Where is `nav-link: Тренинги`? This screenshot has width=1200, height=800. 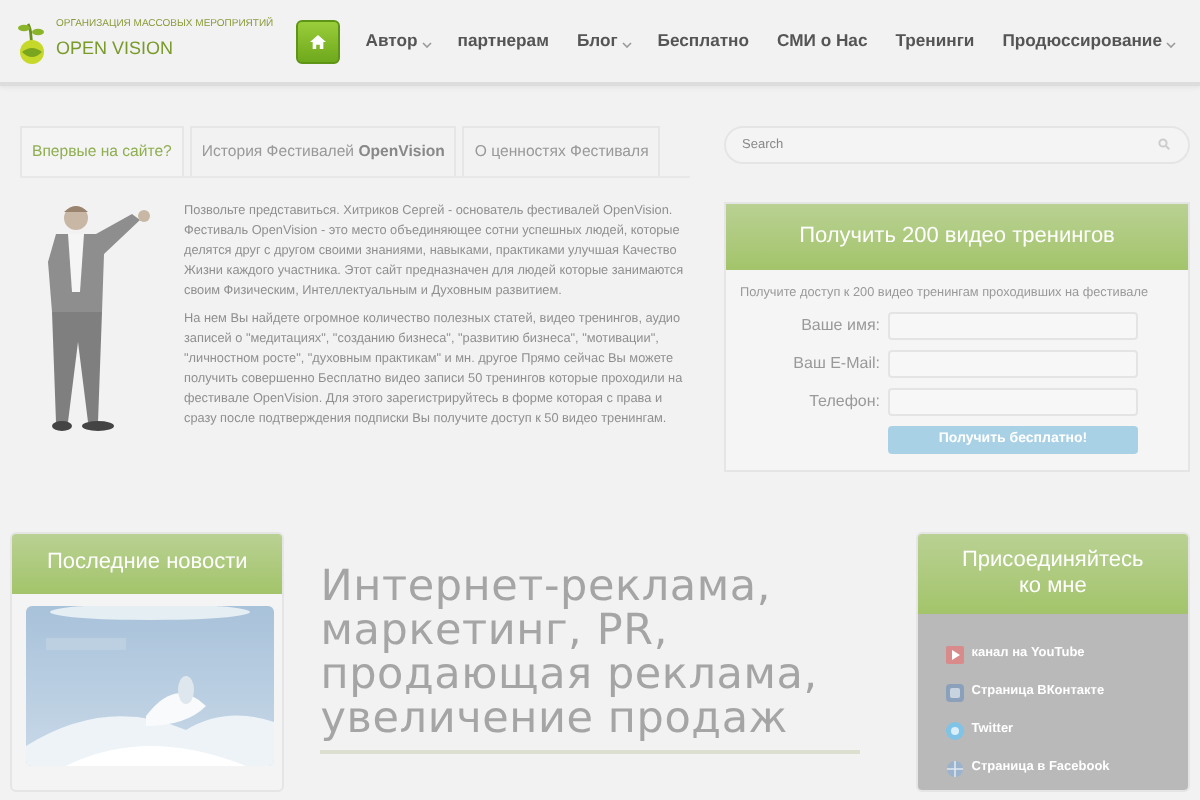 nav-link: Тренинги is located at coordinates (935, 41).